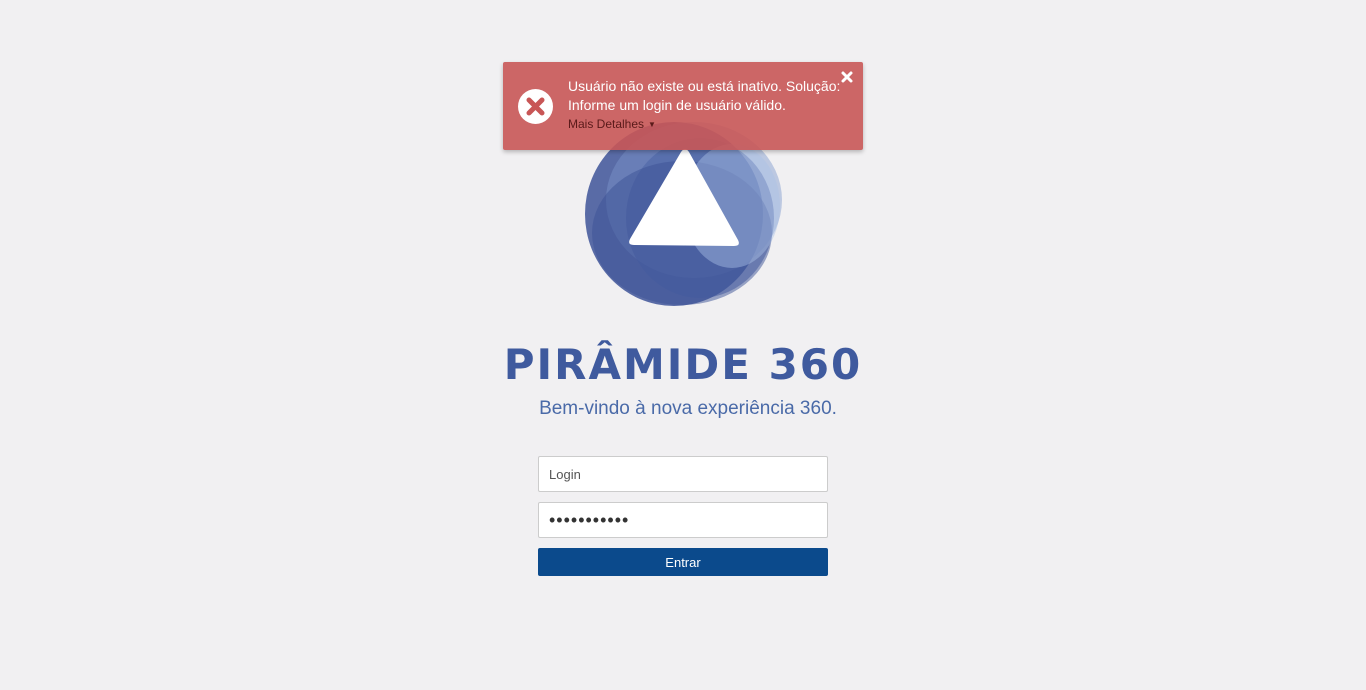 This screenshot has width=1366, height=690. Describe the element at coordinates (683, 474) in the screenshot. I see `login-input` at that location.